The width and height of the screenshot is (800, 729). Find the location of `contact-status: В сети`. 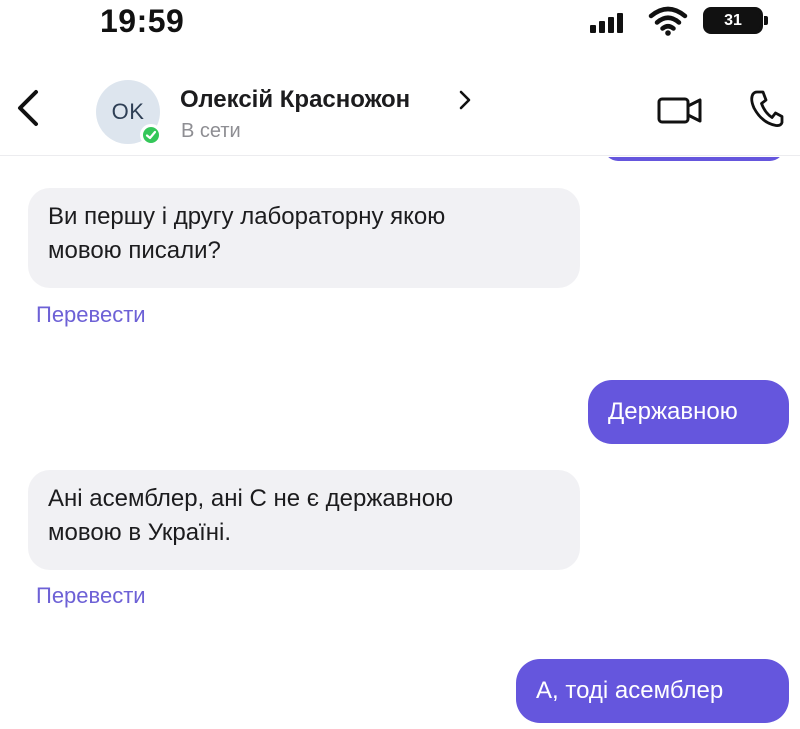

contact-status: В сети is located at coordinates (211, 131).